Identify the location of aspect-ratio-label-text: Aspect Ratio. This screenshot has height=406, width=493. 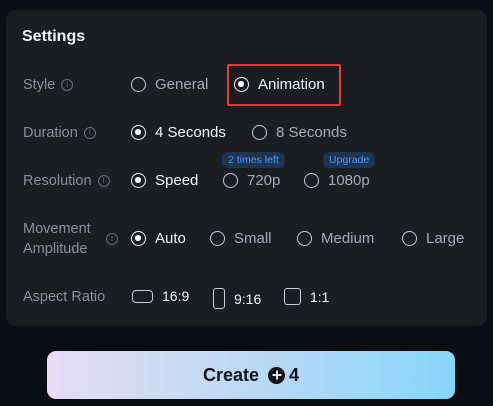
(64, 297).